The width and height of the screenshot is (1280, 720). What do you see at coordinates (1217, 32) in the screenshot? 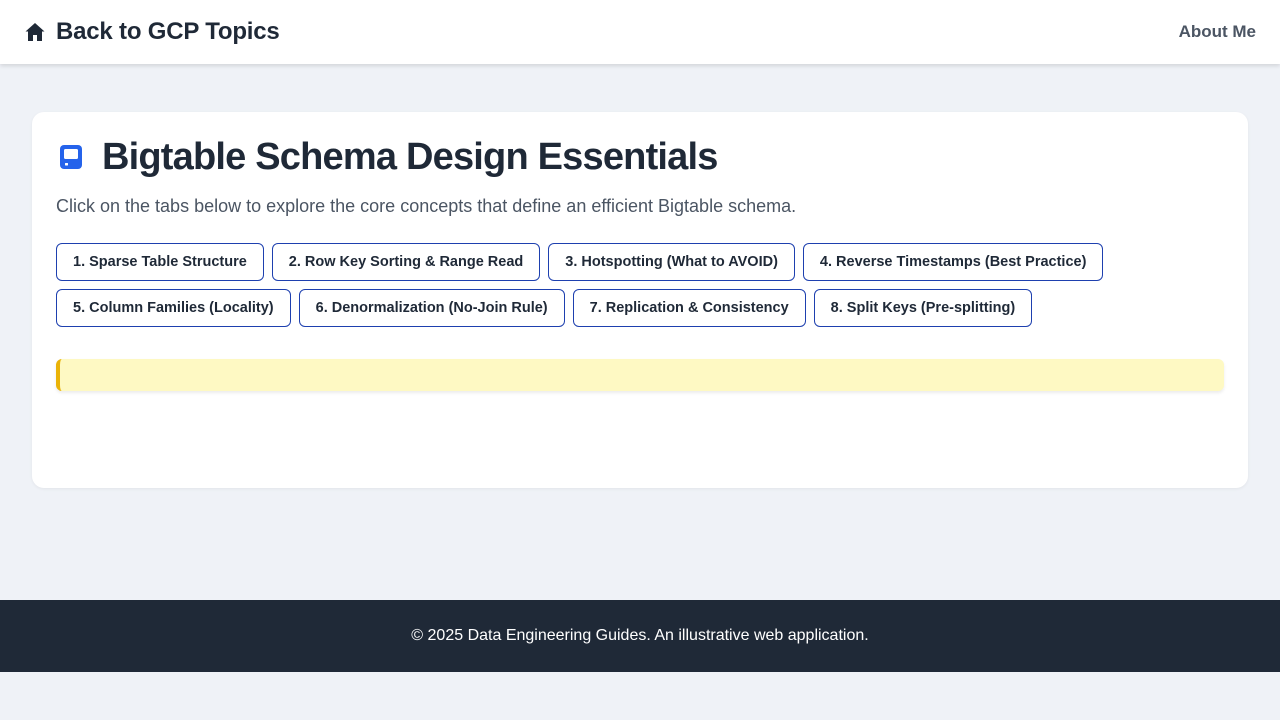
I see `about-me-link: About Me` at bounding box center [1217, 32].